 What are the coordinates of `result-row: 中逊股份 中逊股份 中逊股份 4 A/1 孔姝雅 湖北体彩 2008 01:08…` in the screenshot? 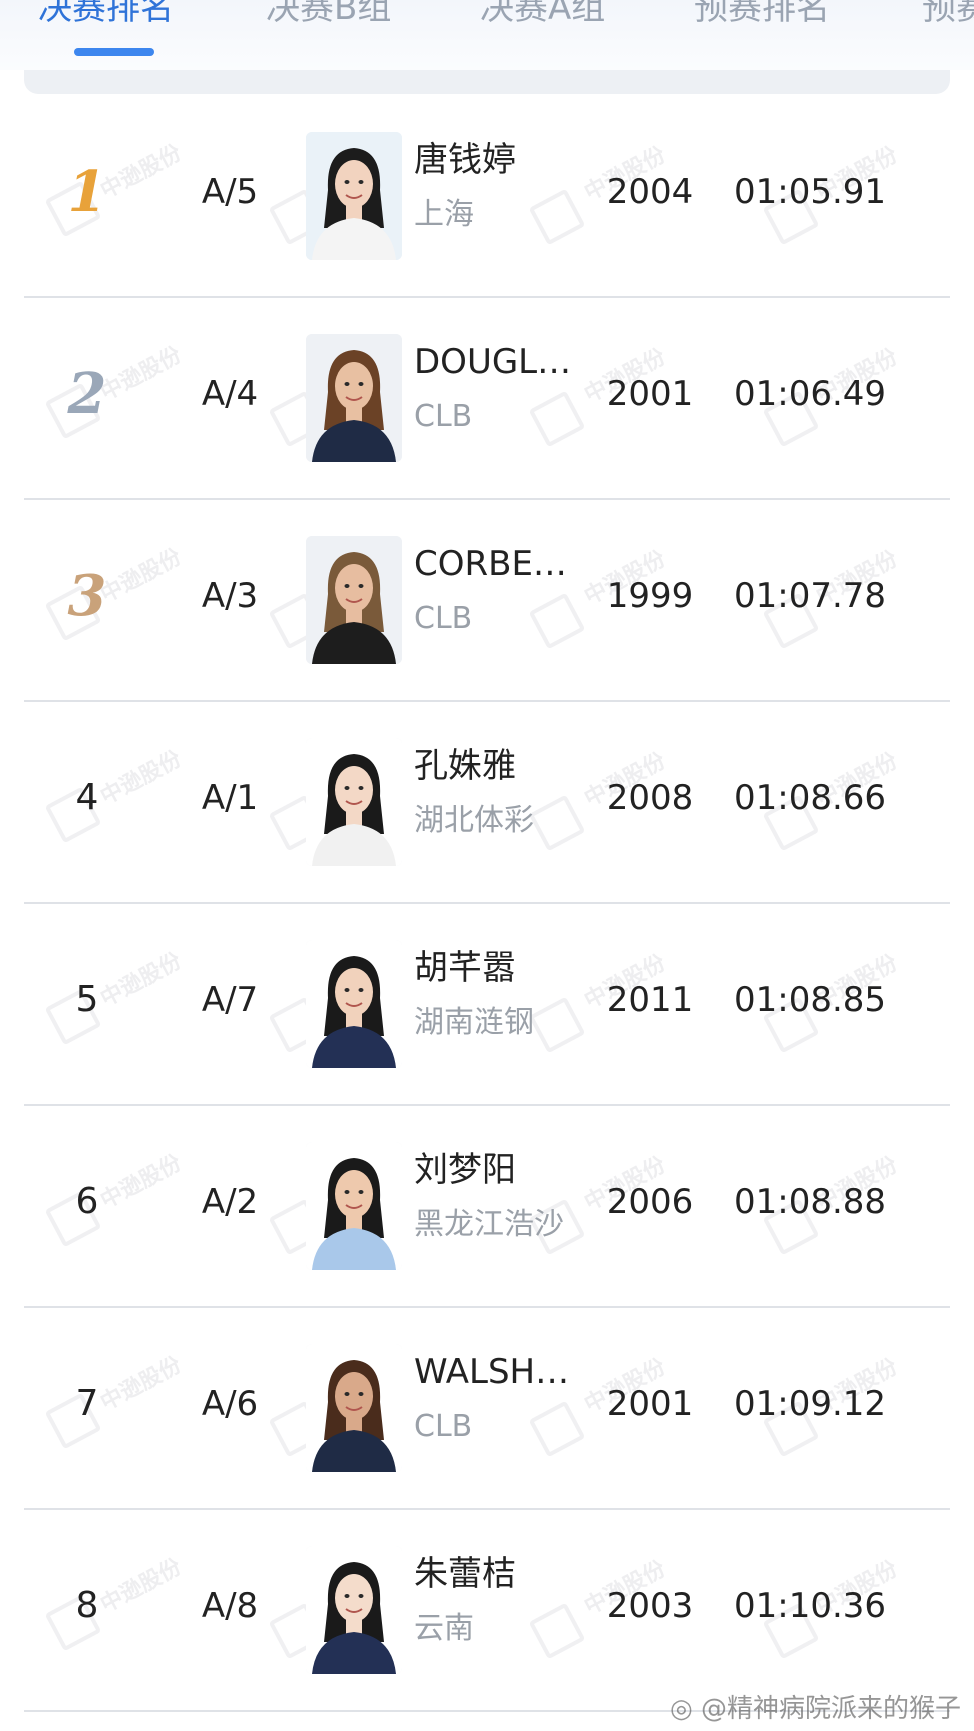 It's located at (487, 803).